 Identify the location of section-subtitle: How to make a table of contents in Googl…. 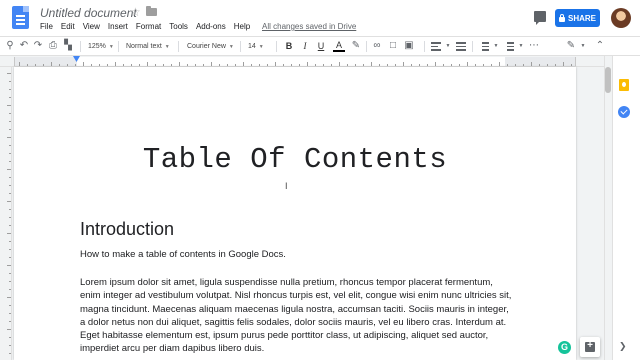
(183, 255).